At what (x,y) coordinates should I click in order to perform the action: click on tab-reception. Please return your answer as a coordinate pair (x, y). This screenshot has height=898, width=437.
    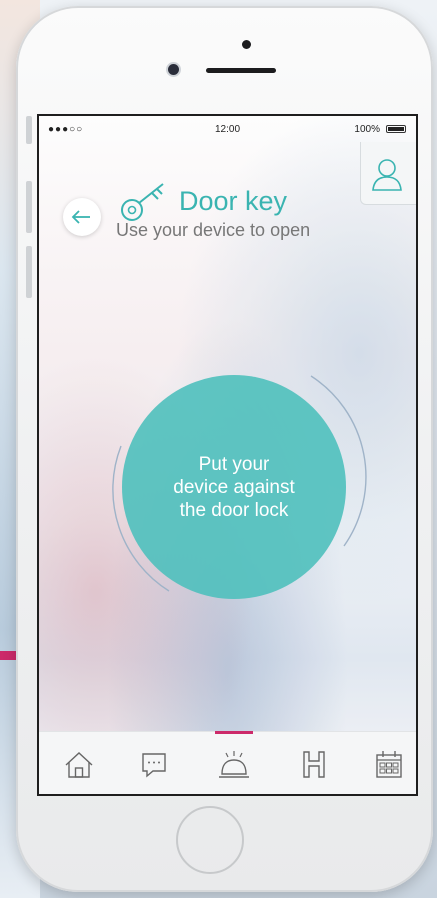
    Looking at the image, I should click on (234, 764).